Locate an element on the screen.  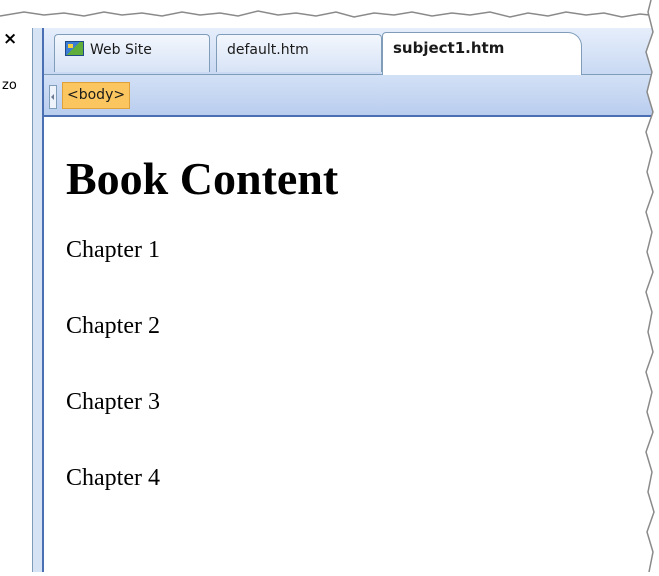
tab-web-site: Web Site is located at coordinates (132, 53).